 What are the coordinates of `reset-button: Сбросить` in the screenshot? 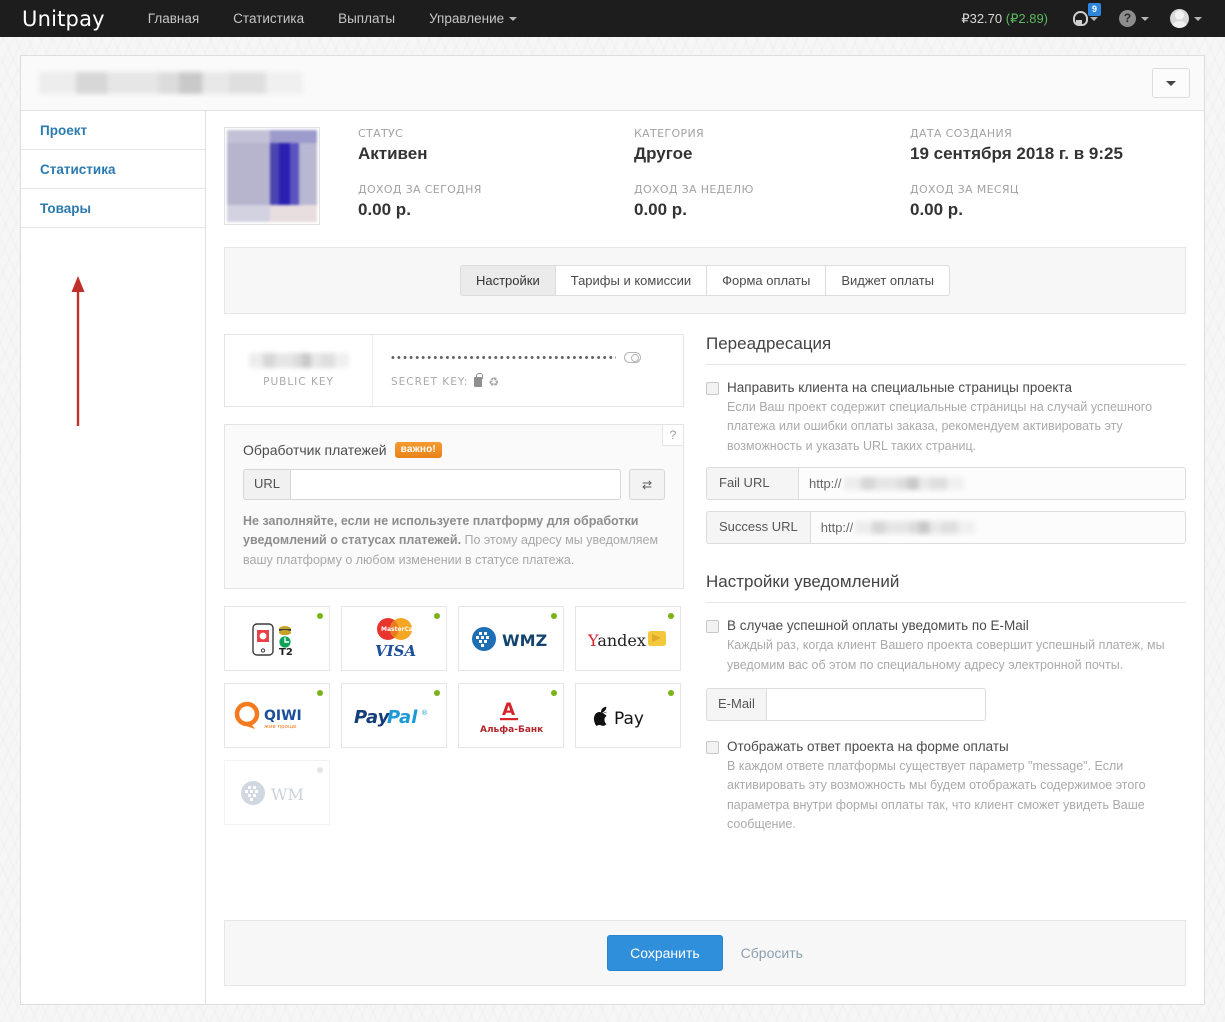 It's located at (772, 953).